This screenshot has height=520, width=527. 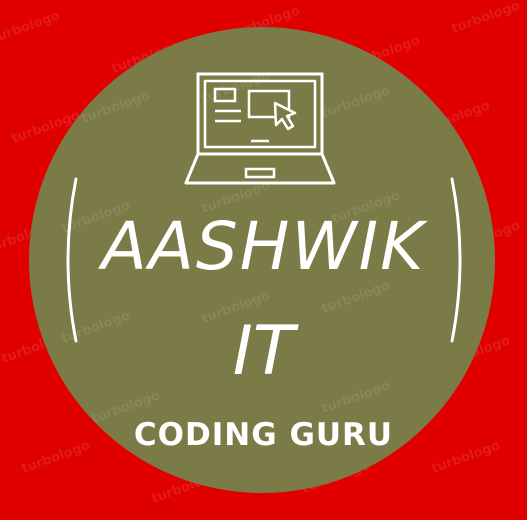 I want to click on logo-tagline: CODING GURU, so click(x=263, y=435).